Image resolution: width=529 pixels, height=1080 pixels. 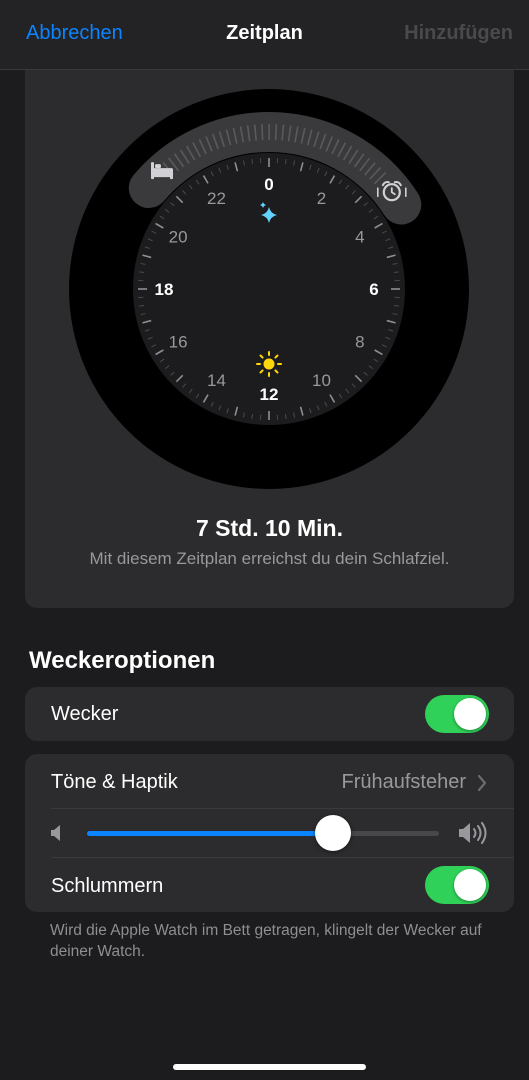 What do you see at coordinates (210, 833) in the screenshot?
I see `volume-slider-fill` at bounding box center [210, 833].